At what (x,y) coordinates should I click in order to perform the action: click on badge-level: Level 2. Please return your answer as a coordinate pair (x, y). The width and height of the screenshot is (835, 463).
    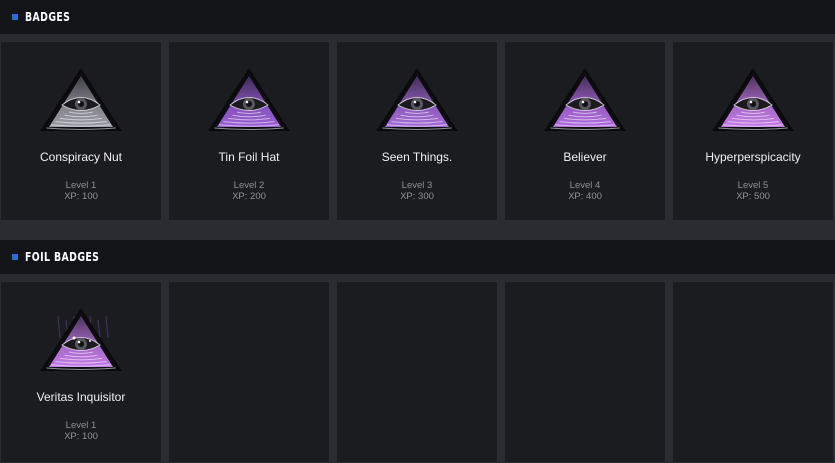
    Looking at the image, I should click on (249, 185).